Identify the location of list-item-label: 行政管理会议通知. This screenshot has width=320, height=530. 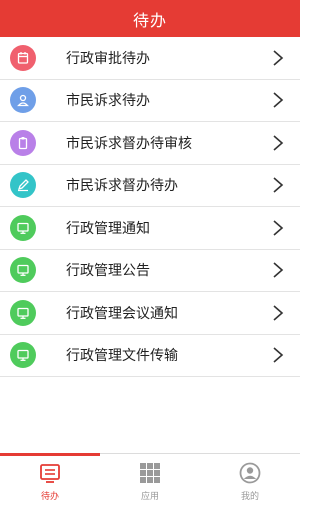
(122, 313).